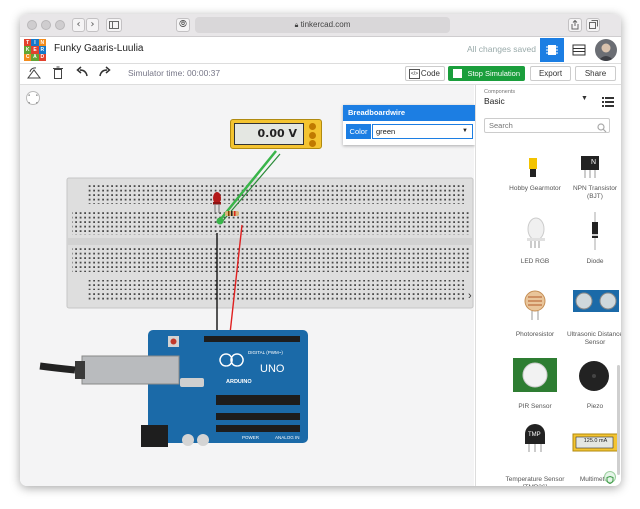 This screenshot has width=640, height=509. I want to click on stop-simulation-label: Stop Simulation, so click(493, 73).